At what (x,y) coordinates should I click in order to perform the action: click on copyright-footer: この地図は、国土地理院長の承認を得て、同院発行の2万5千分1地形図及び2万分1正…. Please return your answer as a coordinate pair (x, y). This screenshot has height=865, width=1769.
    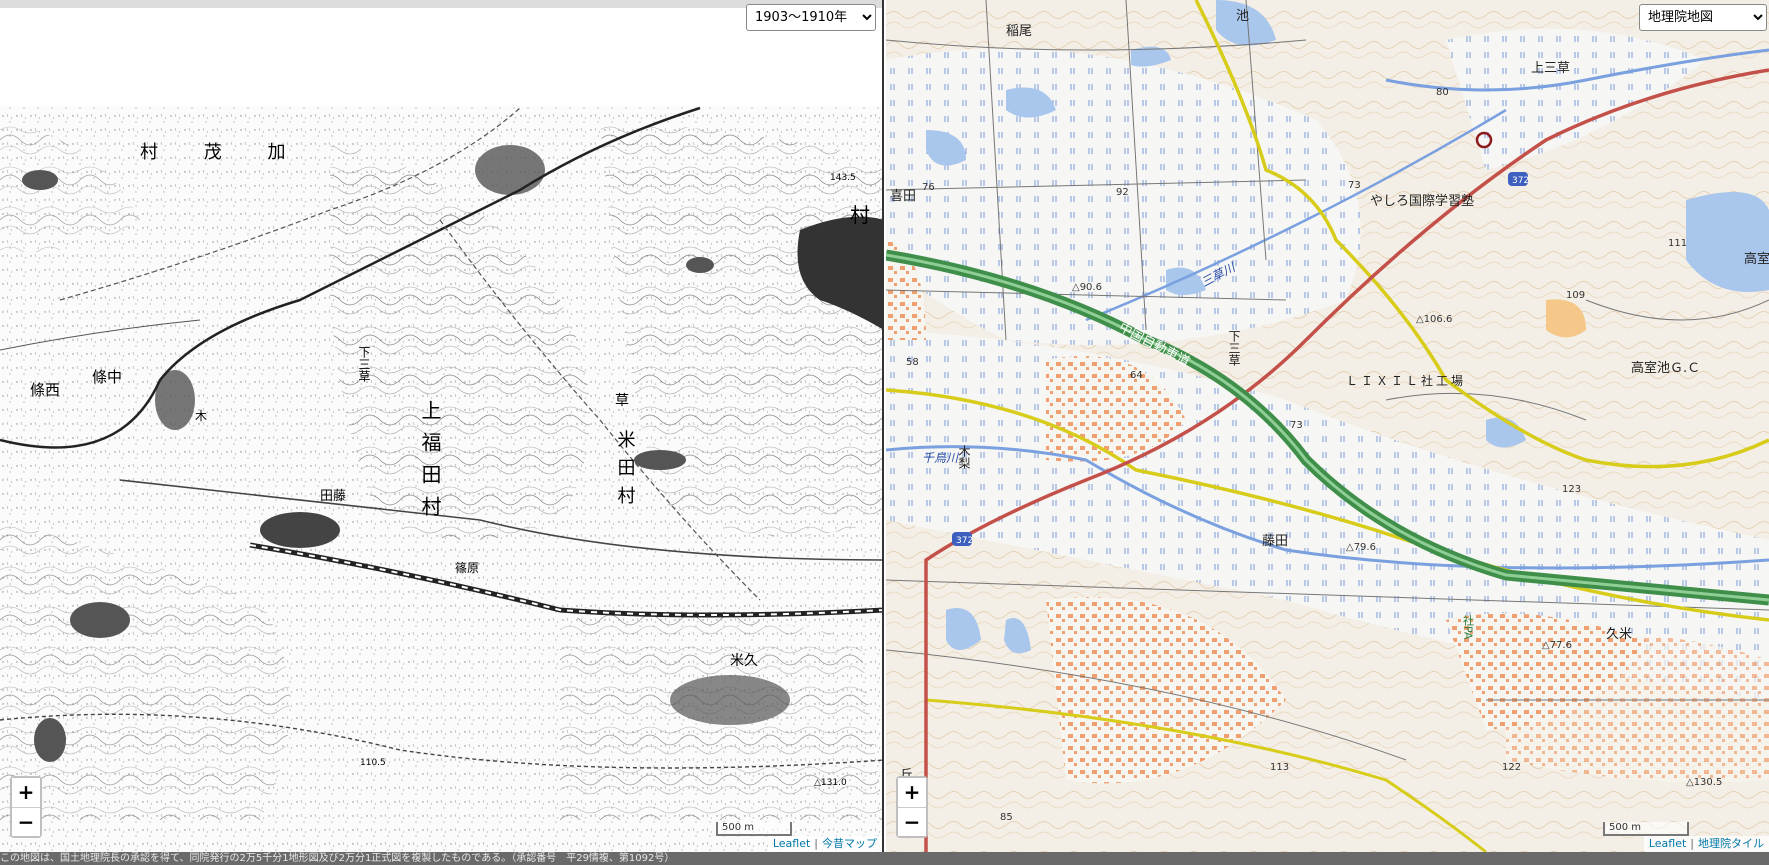
    Looking at the image, I should click on (884, 858).